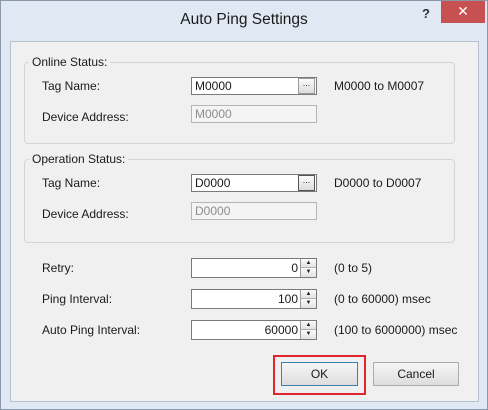 The height and width of the screenshot is (410, 488). I want to click on online-tag-range: M0000 to M0007, so click(379, 86).